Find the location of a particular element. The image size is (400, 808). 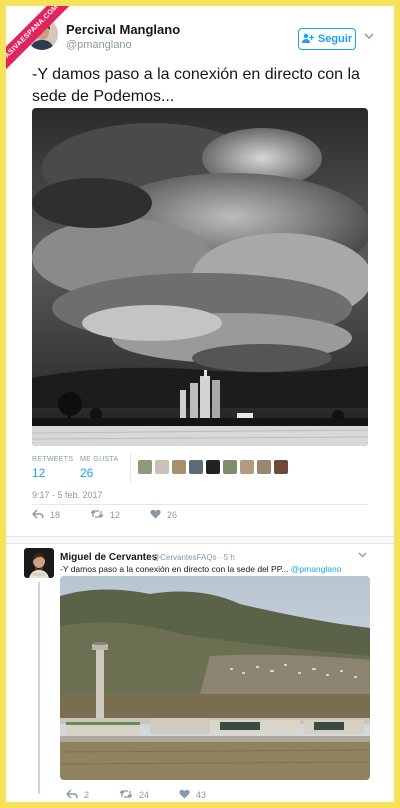

reply-button: 2 is located at coordinates (77, 795).